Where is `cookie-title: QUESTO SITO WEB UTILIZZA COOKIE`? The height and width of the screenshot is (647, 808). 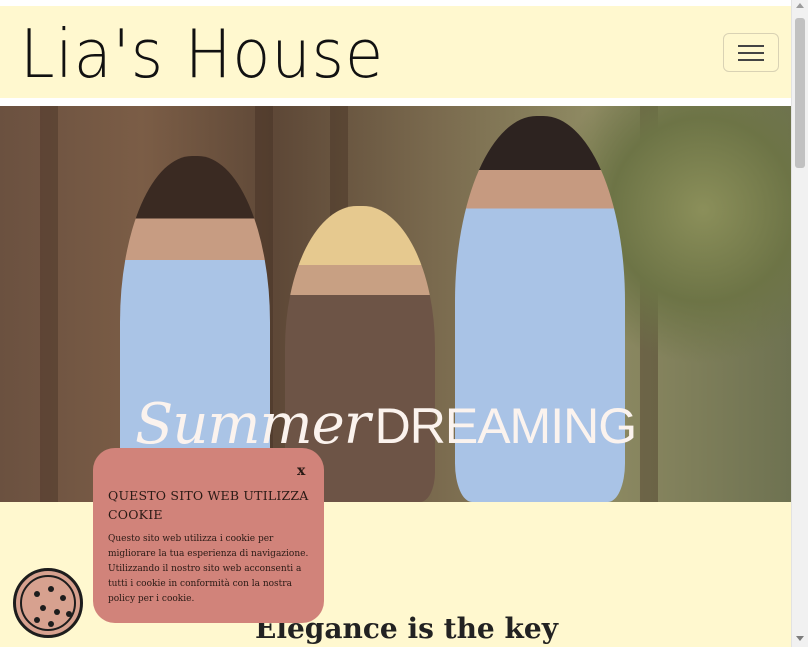
cookie-title: QUESTO SITO WEB UTILIZZA COOKIE is located at coordinates (208, 505).